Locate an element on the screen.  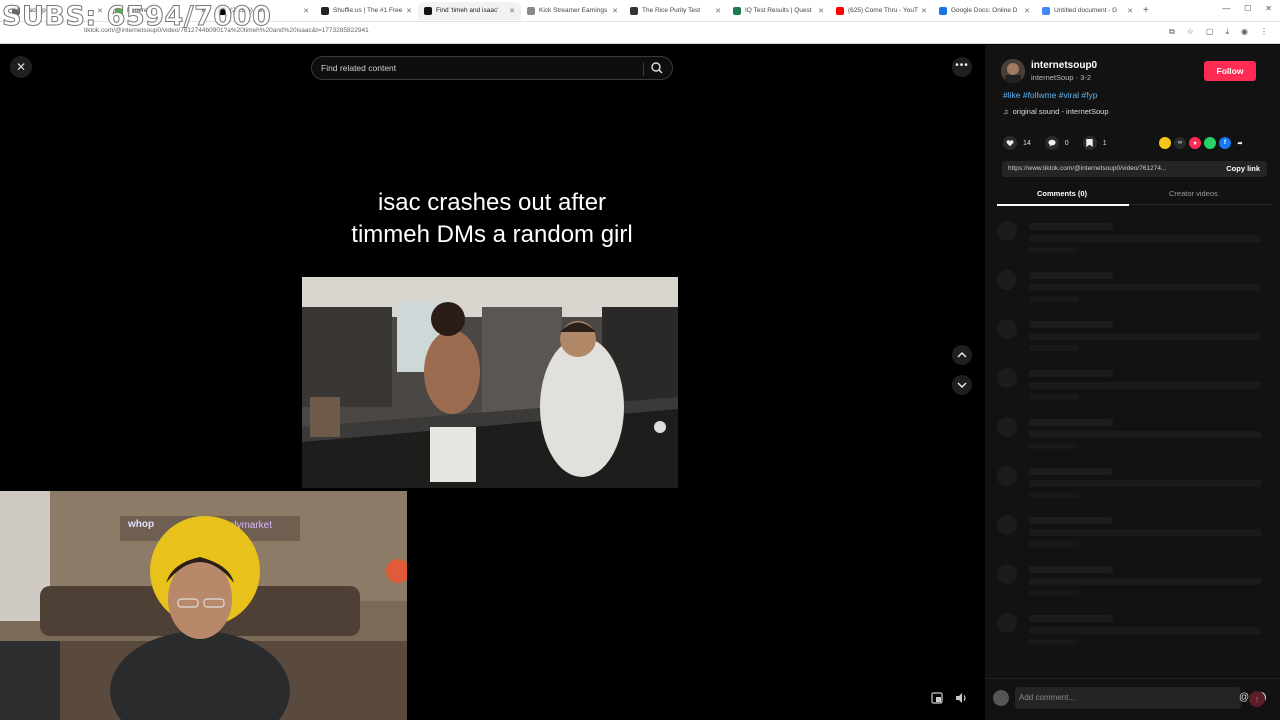
tab-favicon-icon is located at coordinates (634, 10).